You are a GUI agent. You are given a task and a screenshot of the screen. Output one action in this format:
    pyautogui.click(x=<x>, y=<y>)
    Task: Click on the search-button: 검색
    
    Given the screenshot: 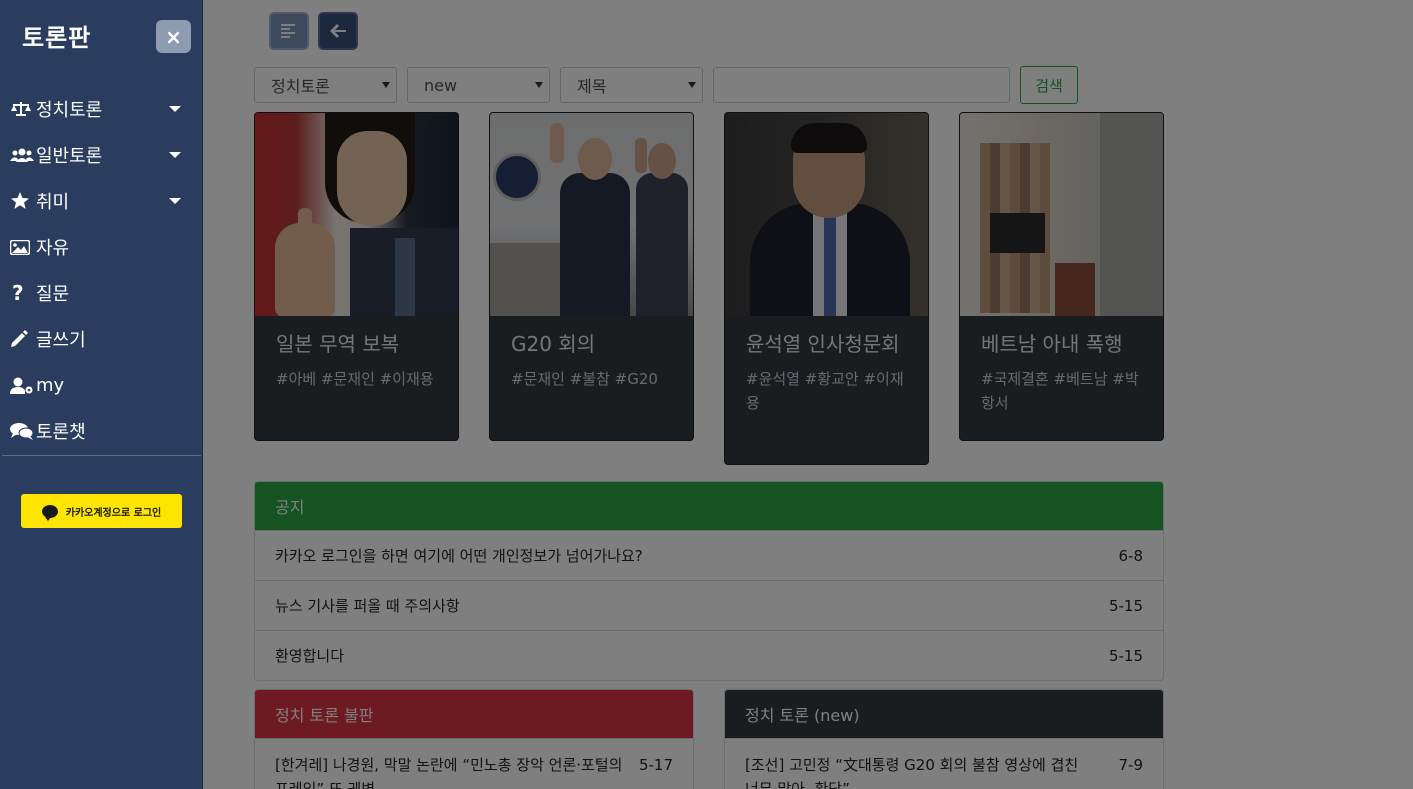 What is the action you would take?
    pyautogui.click(x=1049, y=85)
    